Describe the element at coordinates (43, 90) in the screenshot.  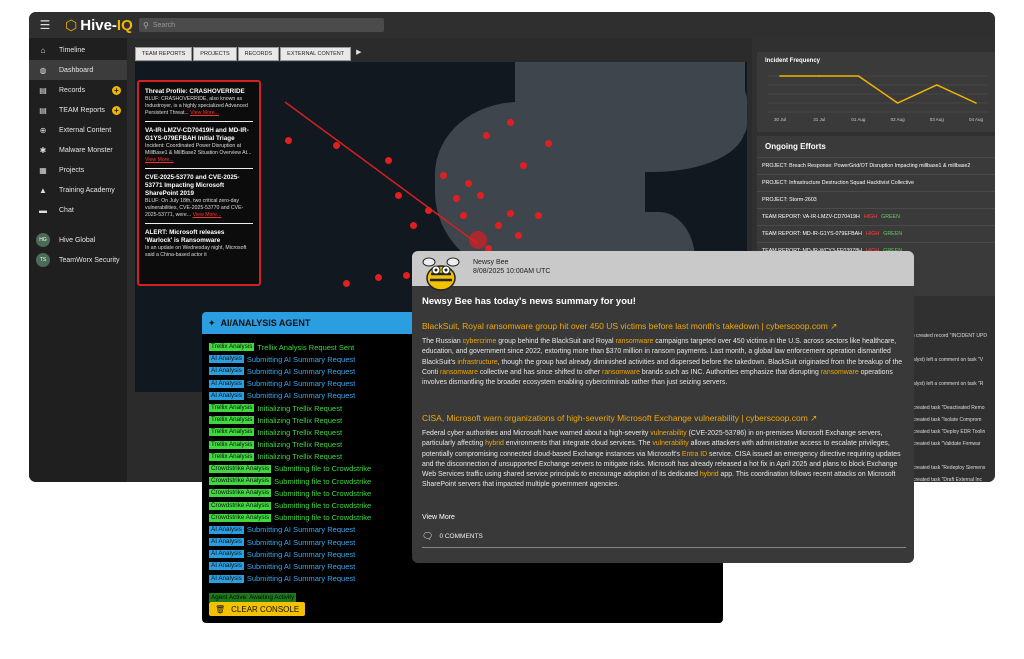
I see `records-icon: ▤` at that location.